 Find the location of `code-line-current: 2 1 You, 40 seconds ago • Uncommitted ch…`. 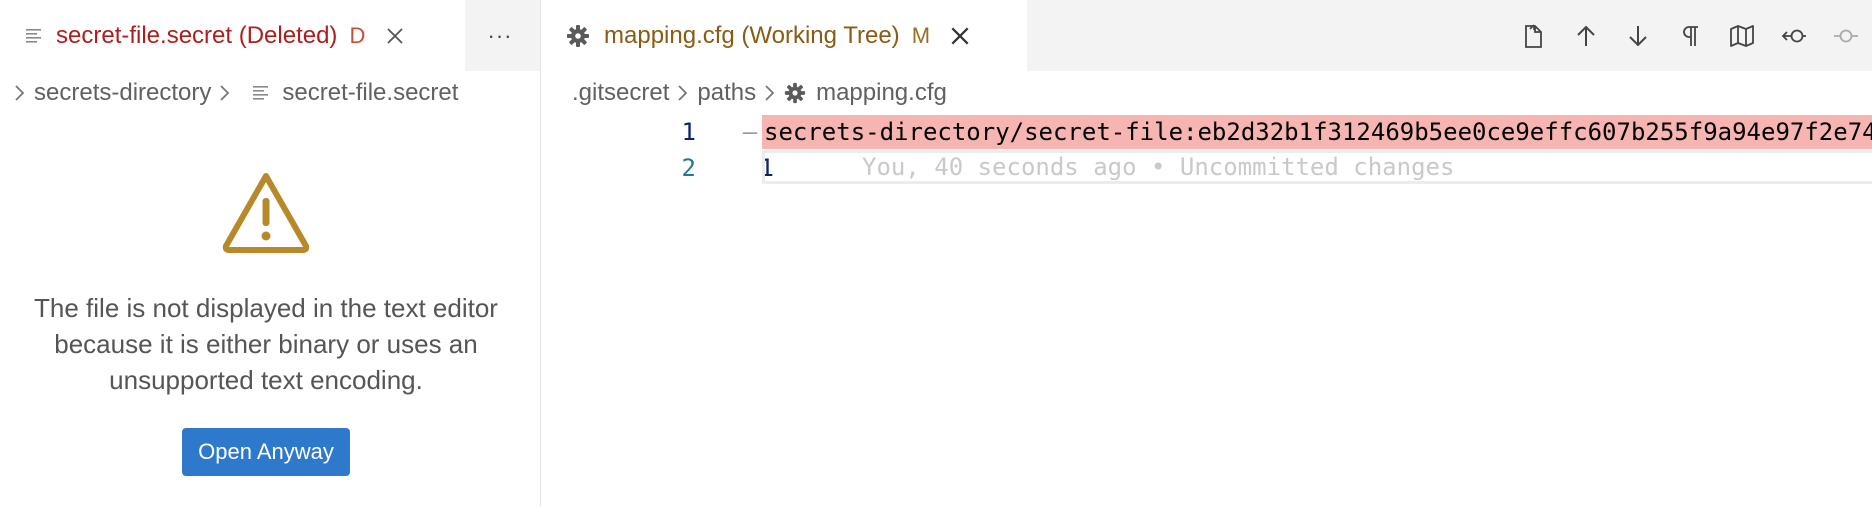

code-line-current: 2 1 You, 40 seconds ago • Uncommitted ch… is located at coordinates (1207, 168).